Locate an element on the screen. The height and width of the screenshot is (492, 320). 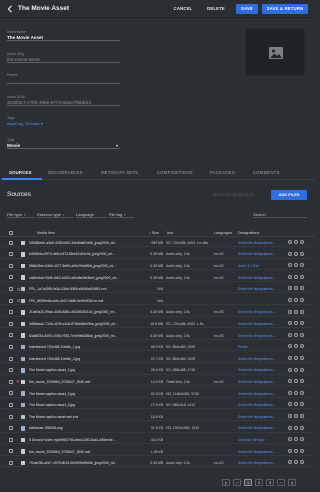
tab-sources: SOURCES is located at coordinates (20, 172).